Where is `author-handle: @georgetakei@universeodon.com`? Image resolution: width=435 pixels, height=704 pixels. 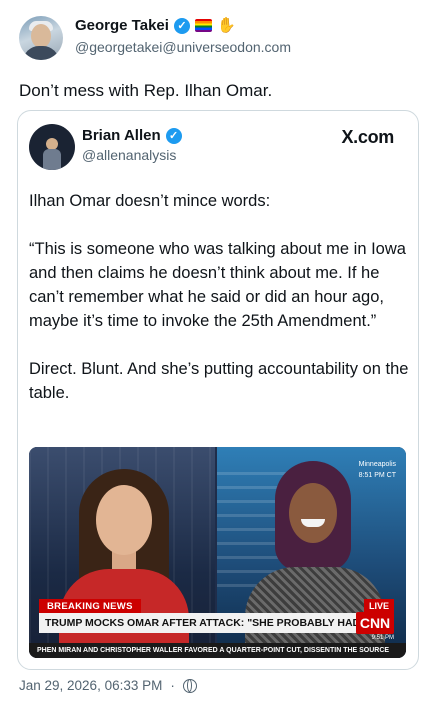
author-handle: @georgetakei@universeodon.com is located at coordinates (183, 47).